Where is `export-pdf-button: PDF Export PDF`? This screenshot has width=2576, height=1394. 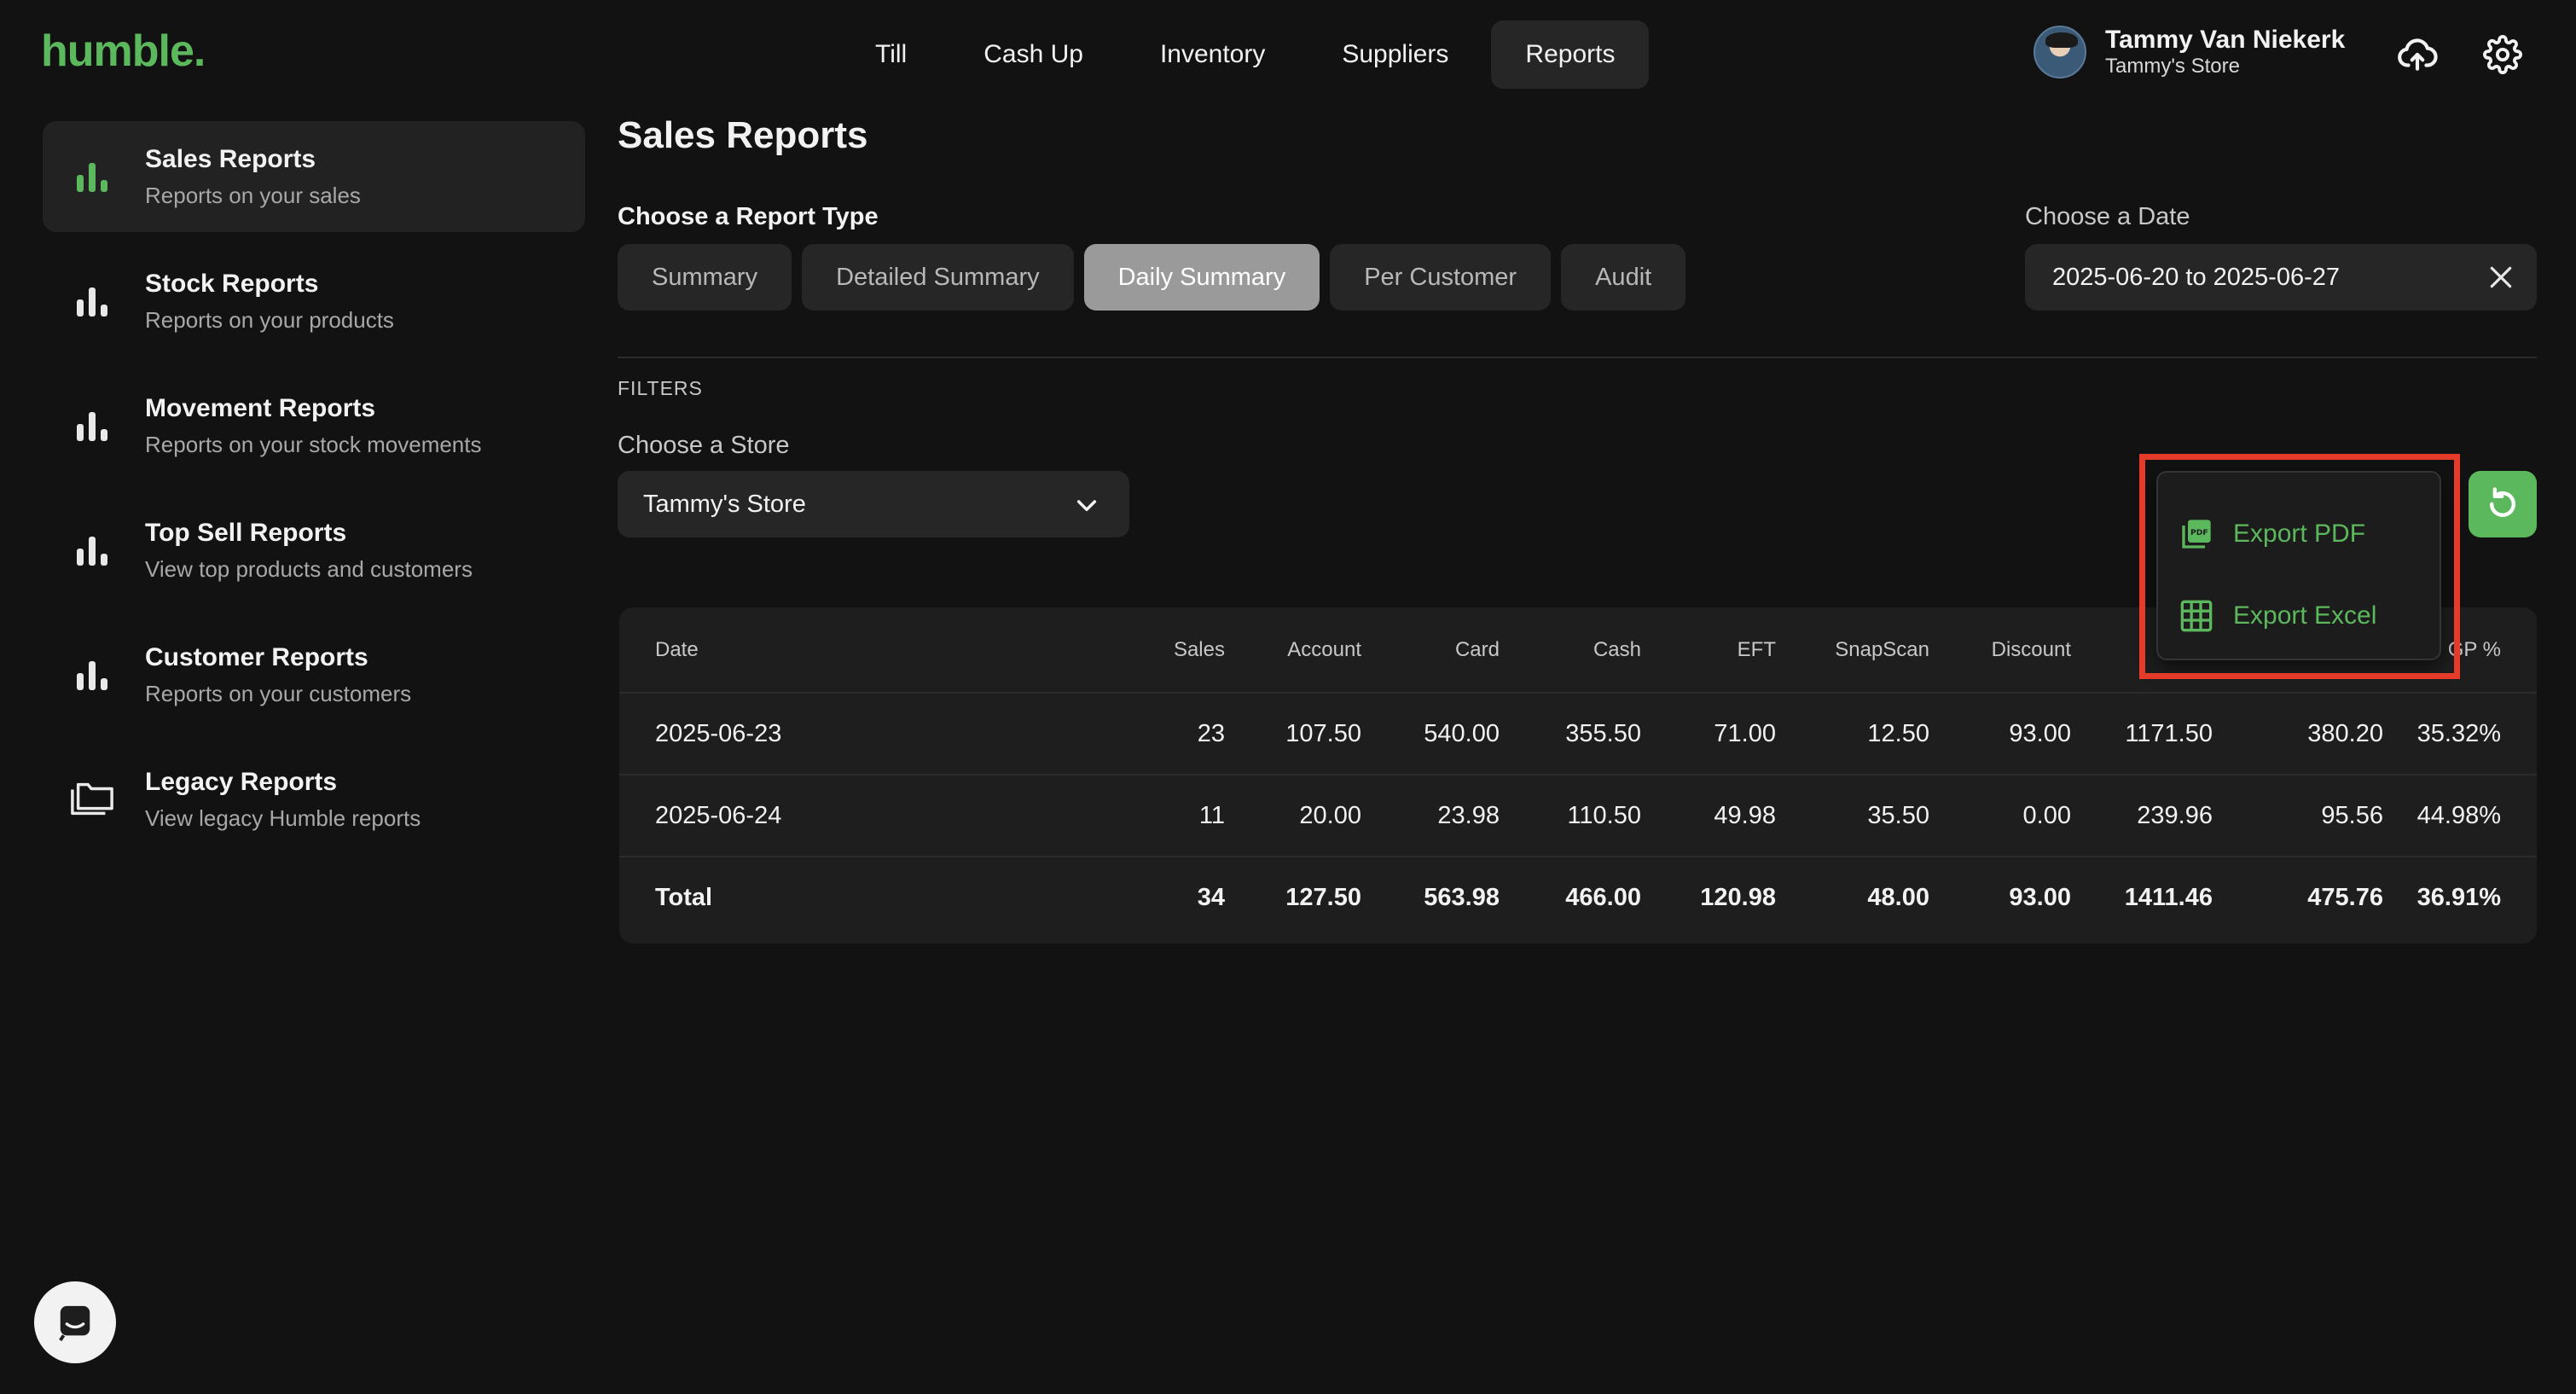
export-pdf-button: PDF Export PDF is located at coordinates (2272, 534).